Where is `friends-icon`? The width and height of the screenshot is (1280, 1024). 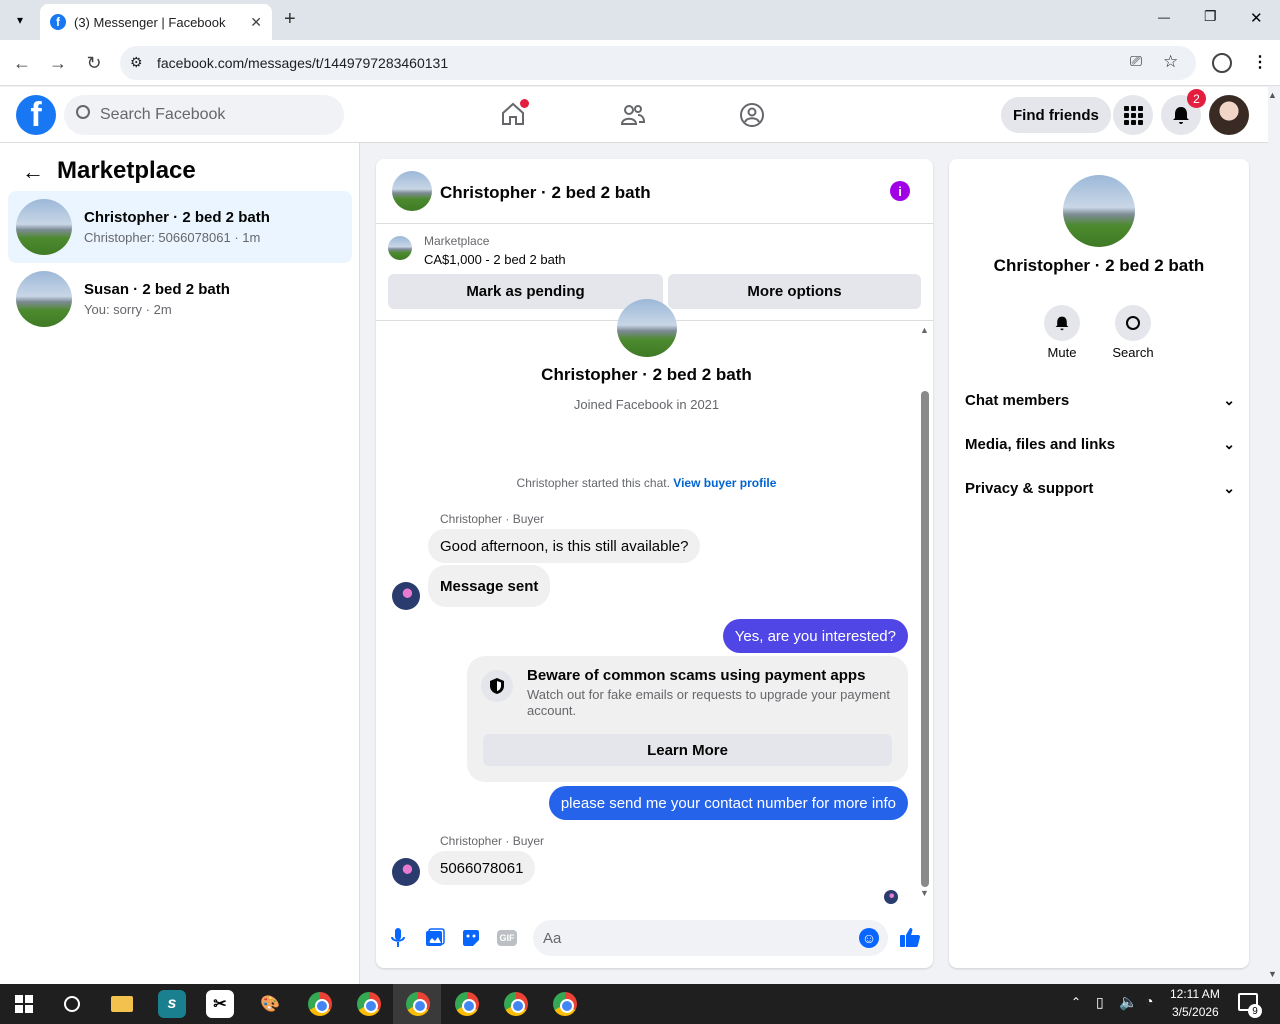 friends-icon is located at coordinates (633, 117).